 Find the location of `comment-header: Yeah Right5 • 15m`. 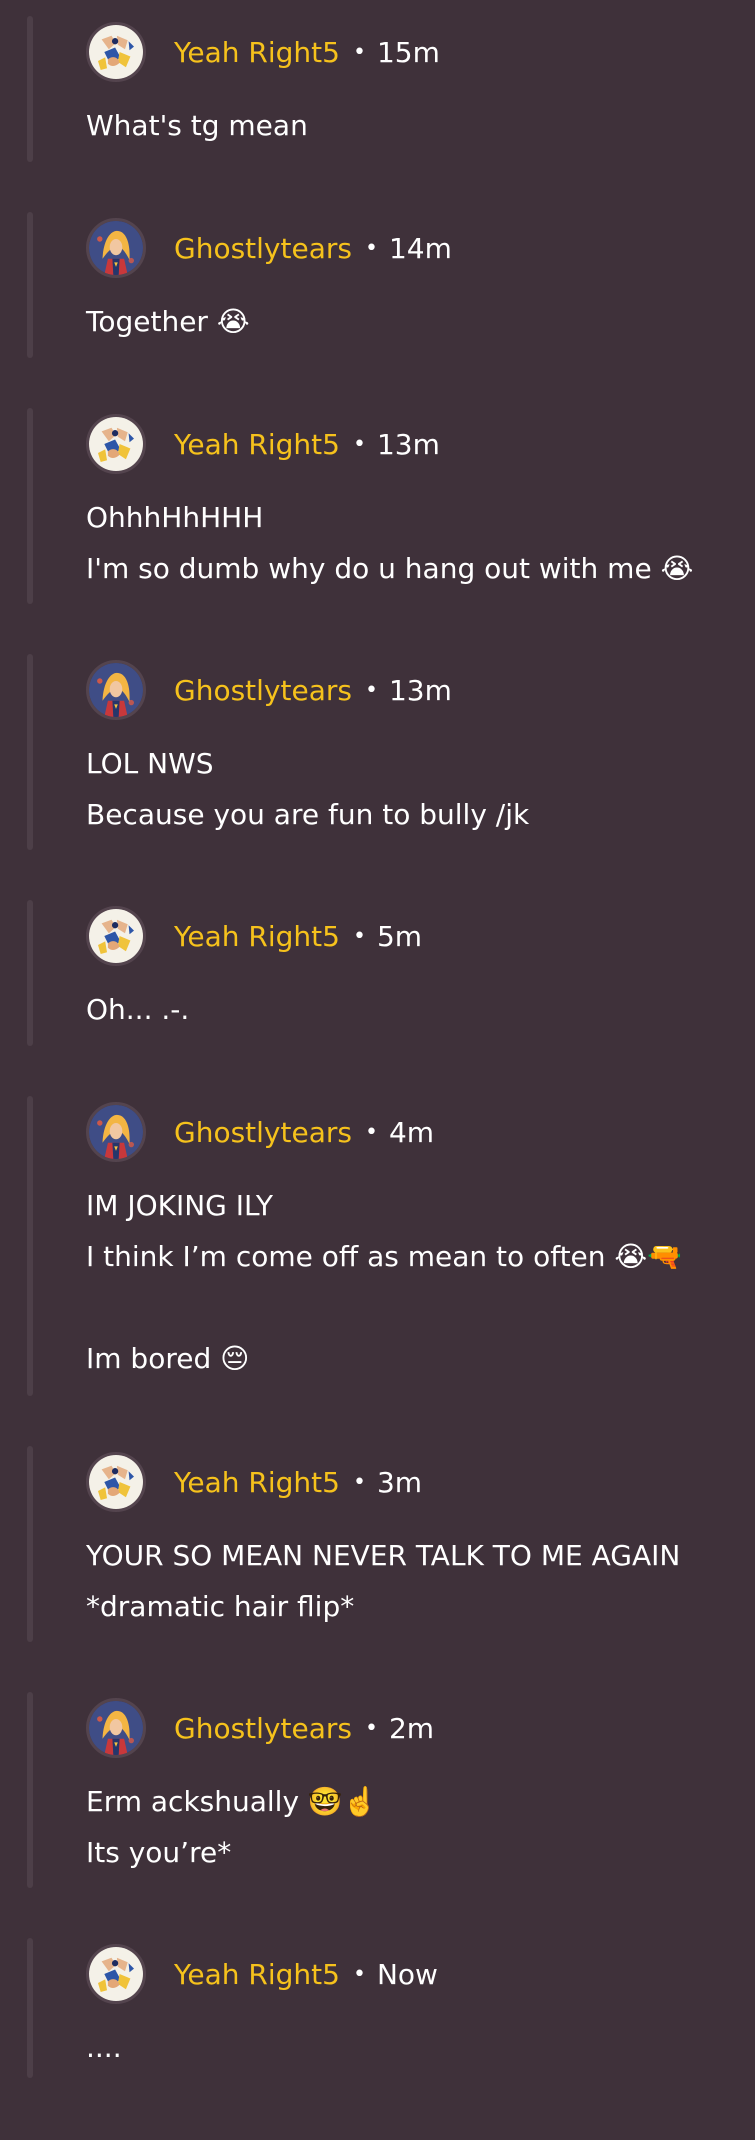

comment-header: Yeah Right5 • 15m is located at coordinates (263, 52).